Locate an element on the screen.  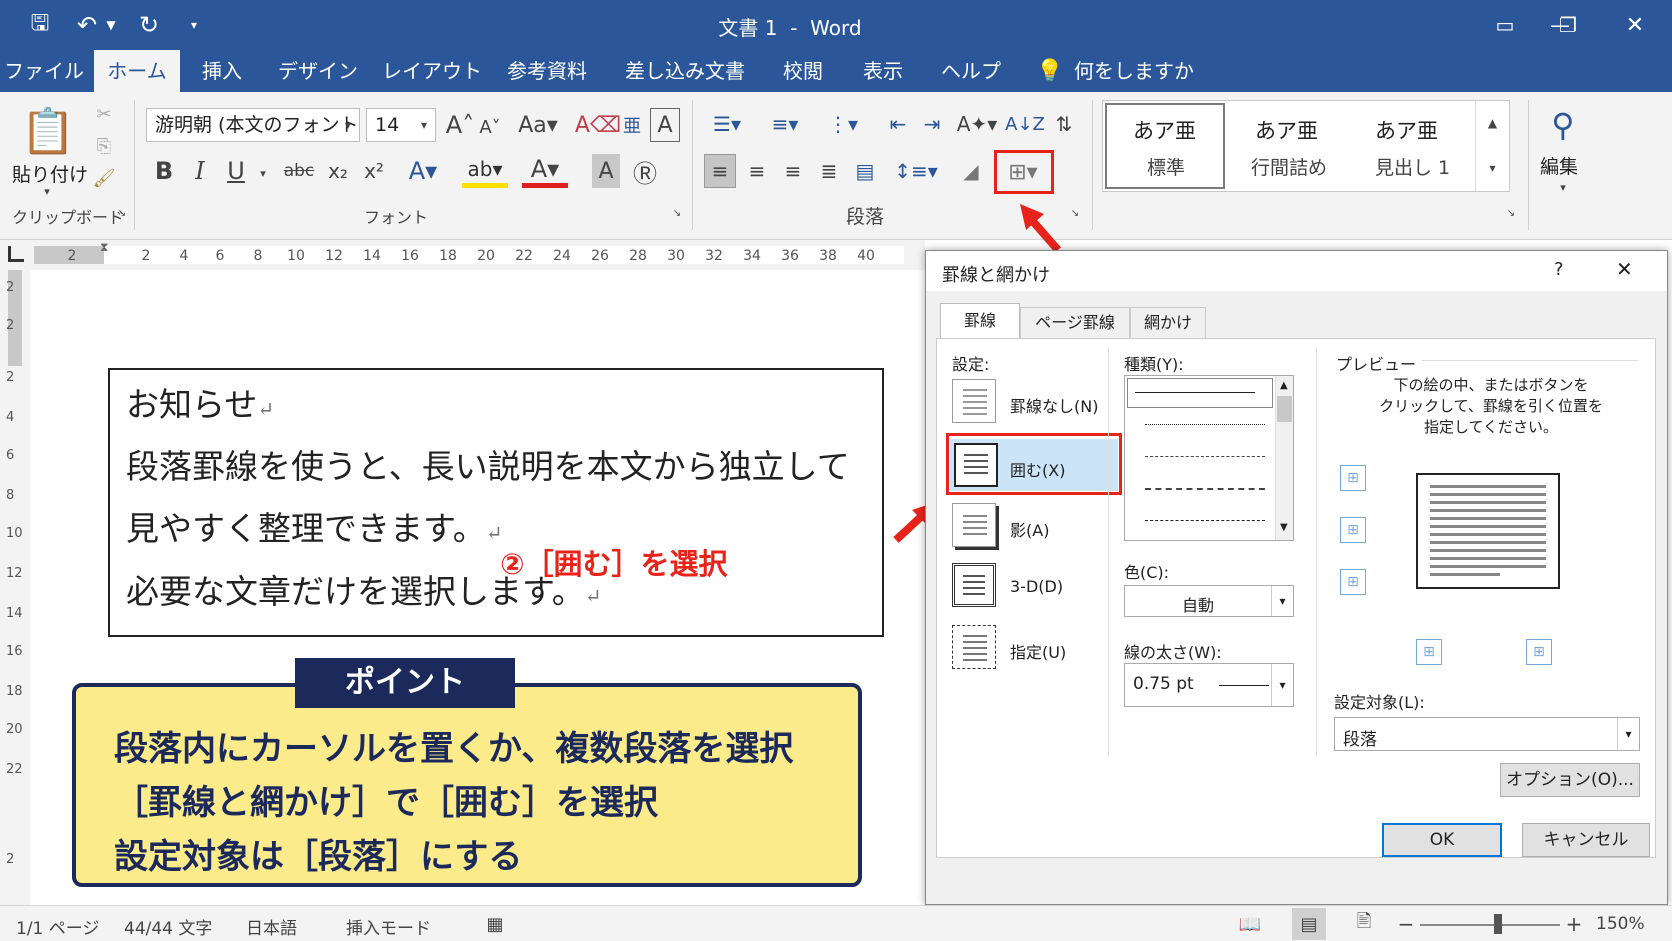
dialog-tab-borders: 罫線 is located at coordinates (980, 321).